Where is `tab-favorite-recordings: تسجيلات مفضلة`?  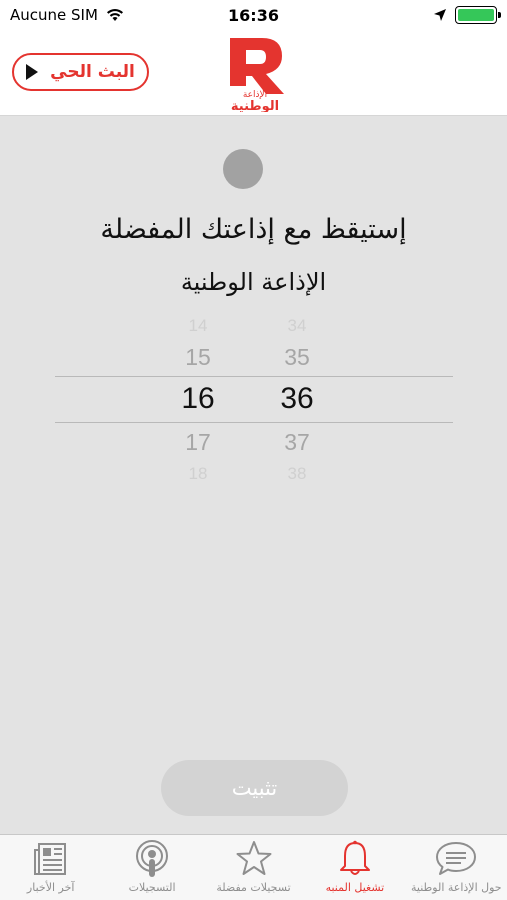 tab-favorite-recordings: تسجيلات مفضلة is located at coordinates (253, 867).